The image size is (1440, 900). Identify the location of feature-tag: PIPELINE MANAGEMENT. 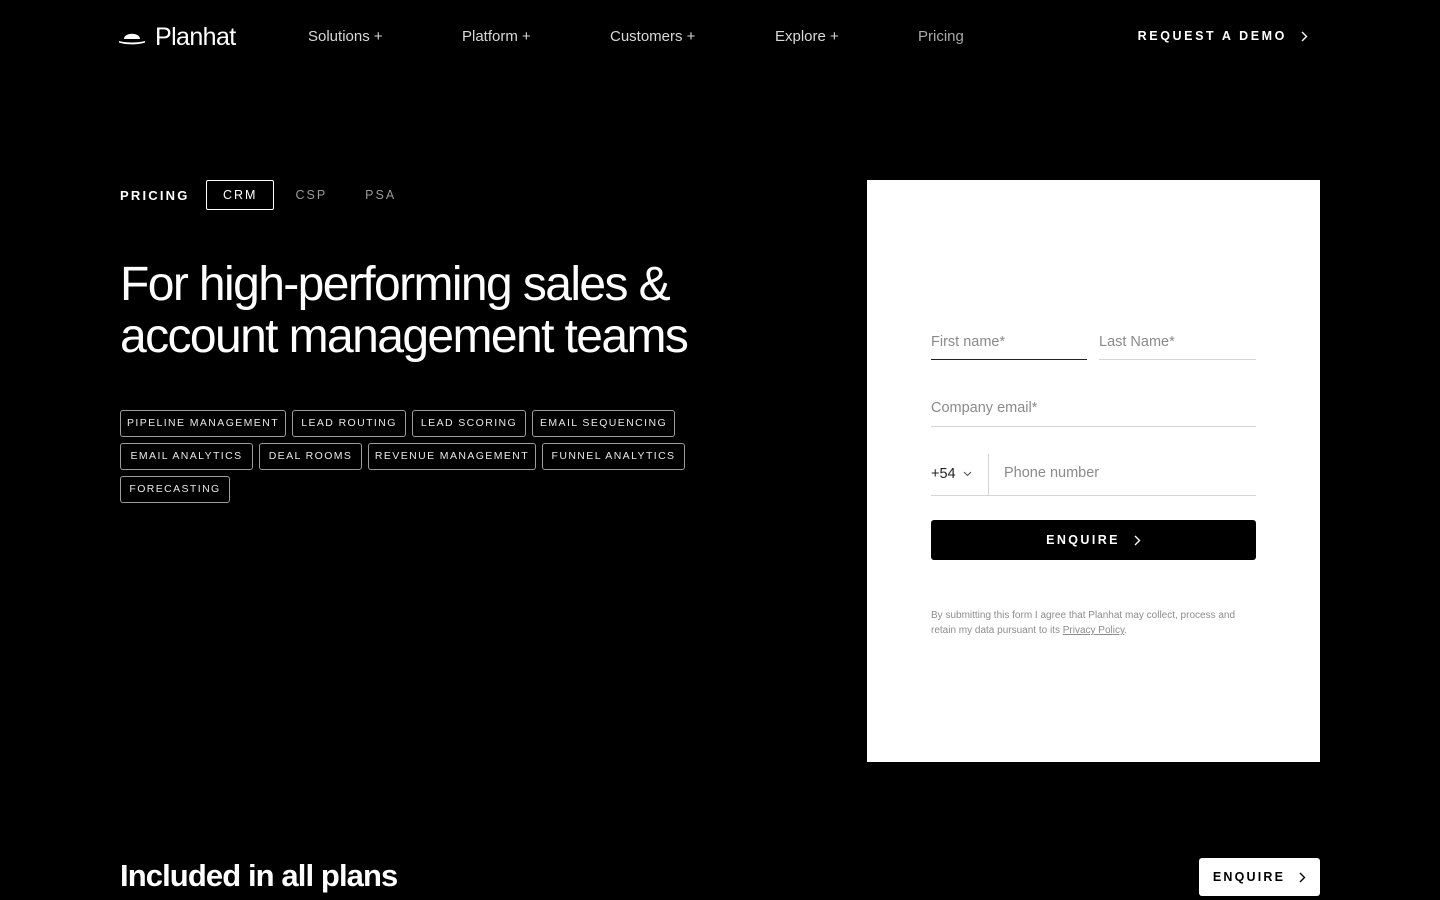
(203, 423).